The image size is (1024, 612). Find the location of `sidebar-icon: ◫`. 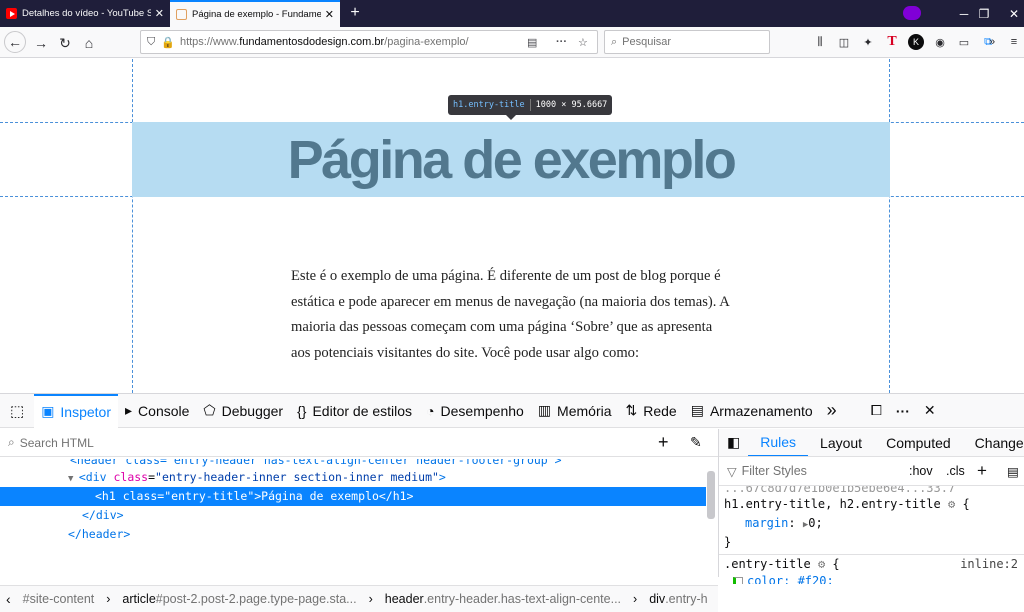

sidebar-icon: ◫ is located at coordinates (844, 42).